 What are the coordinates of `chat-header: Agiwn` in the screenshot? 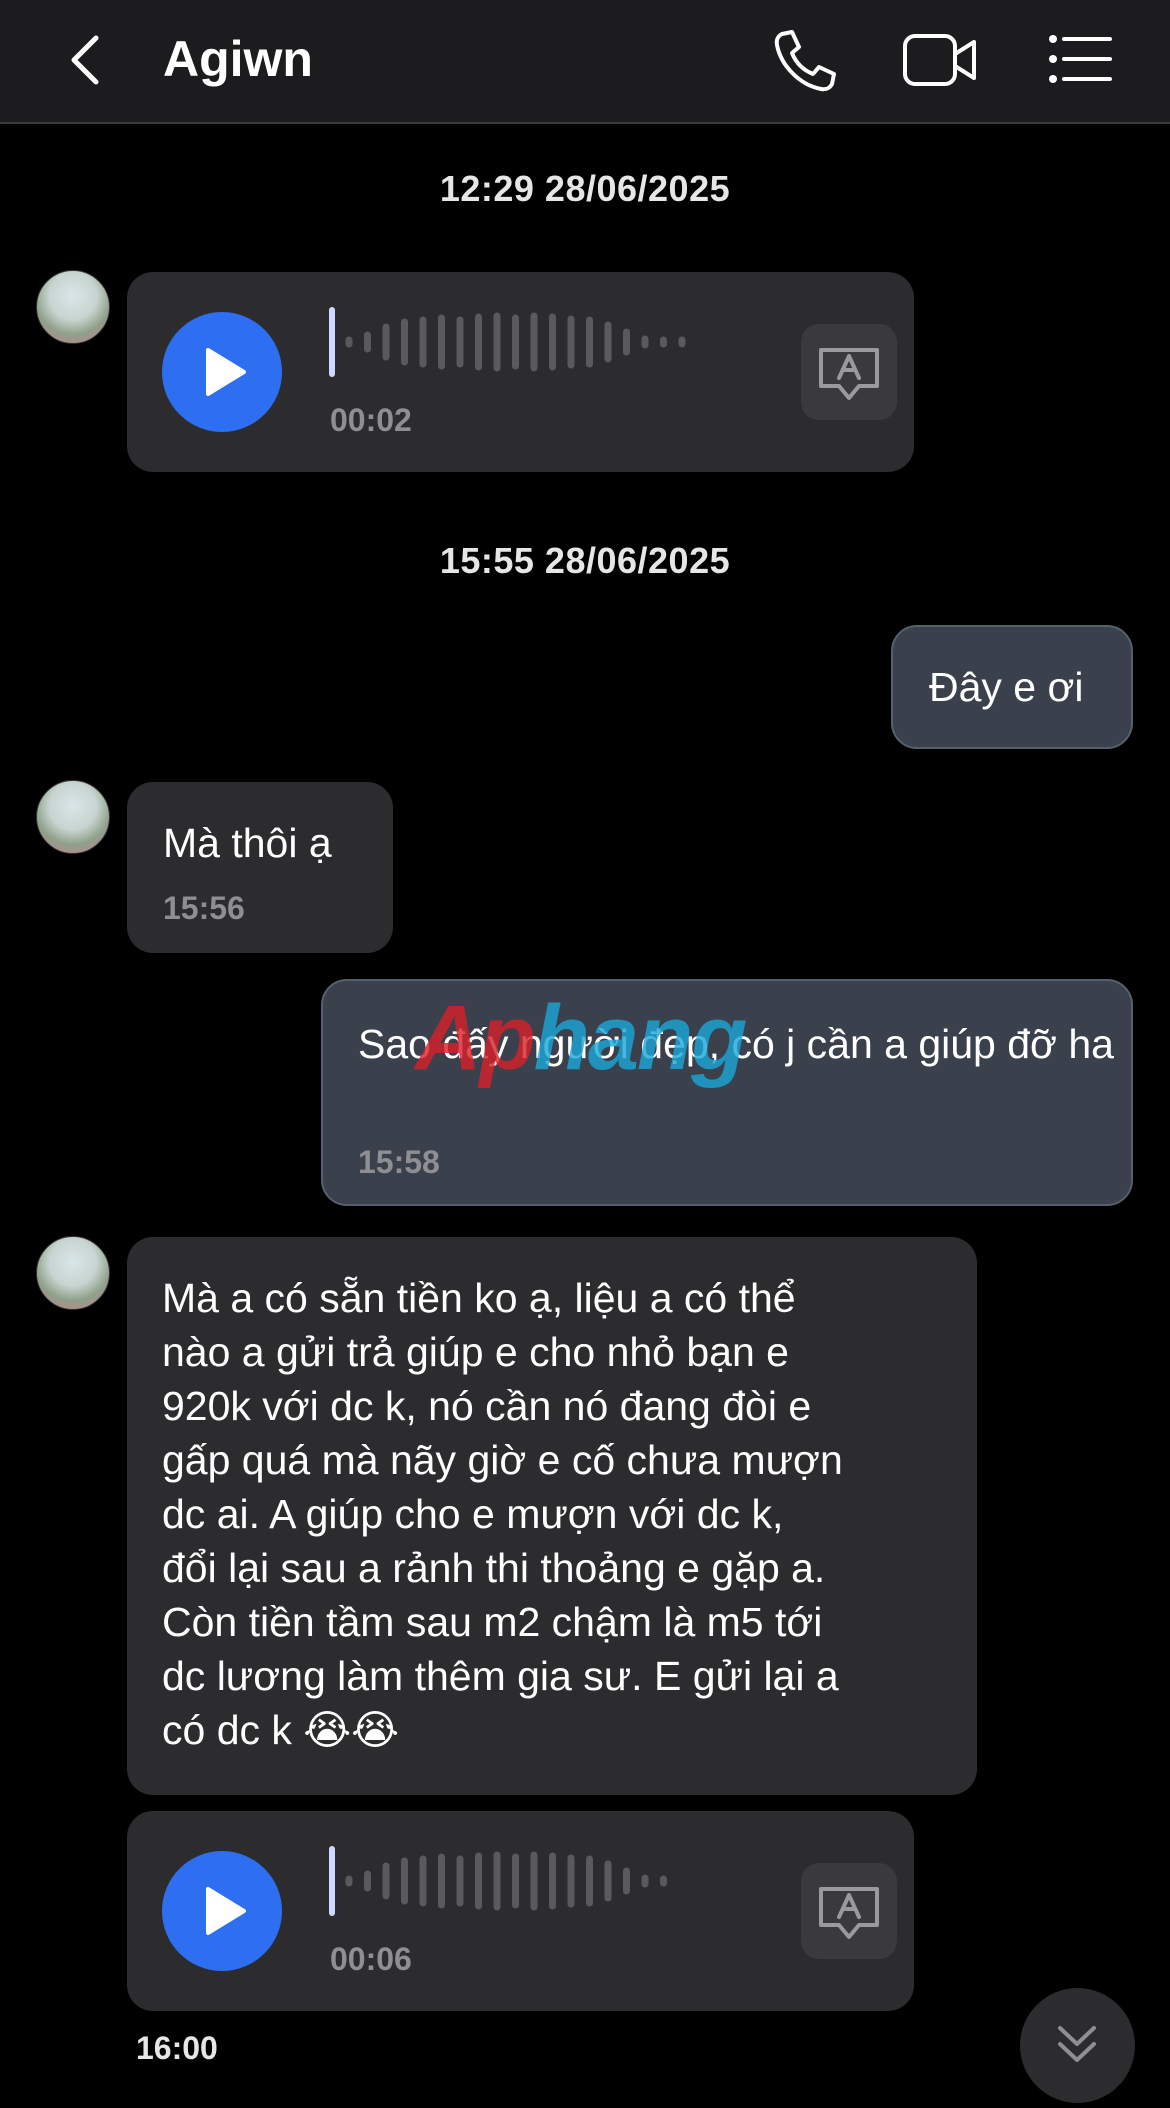 It's located at (585, 62).